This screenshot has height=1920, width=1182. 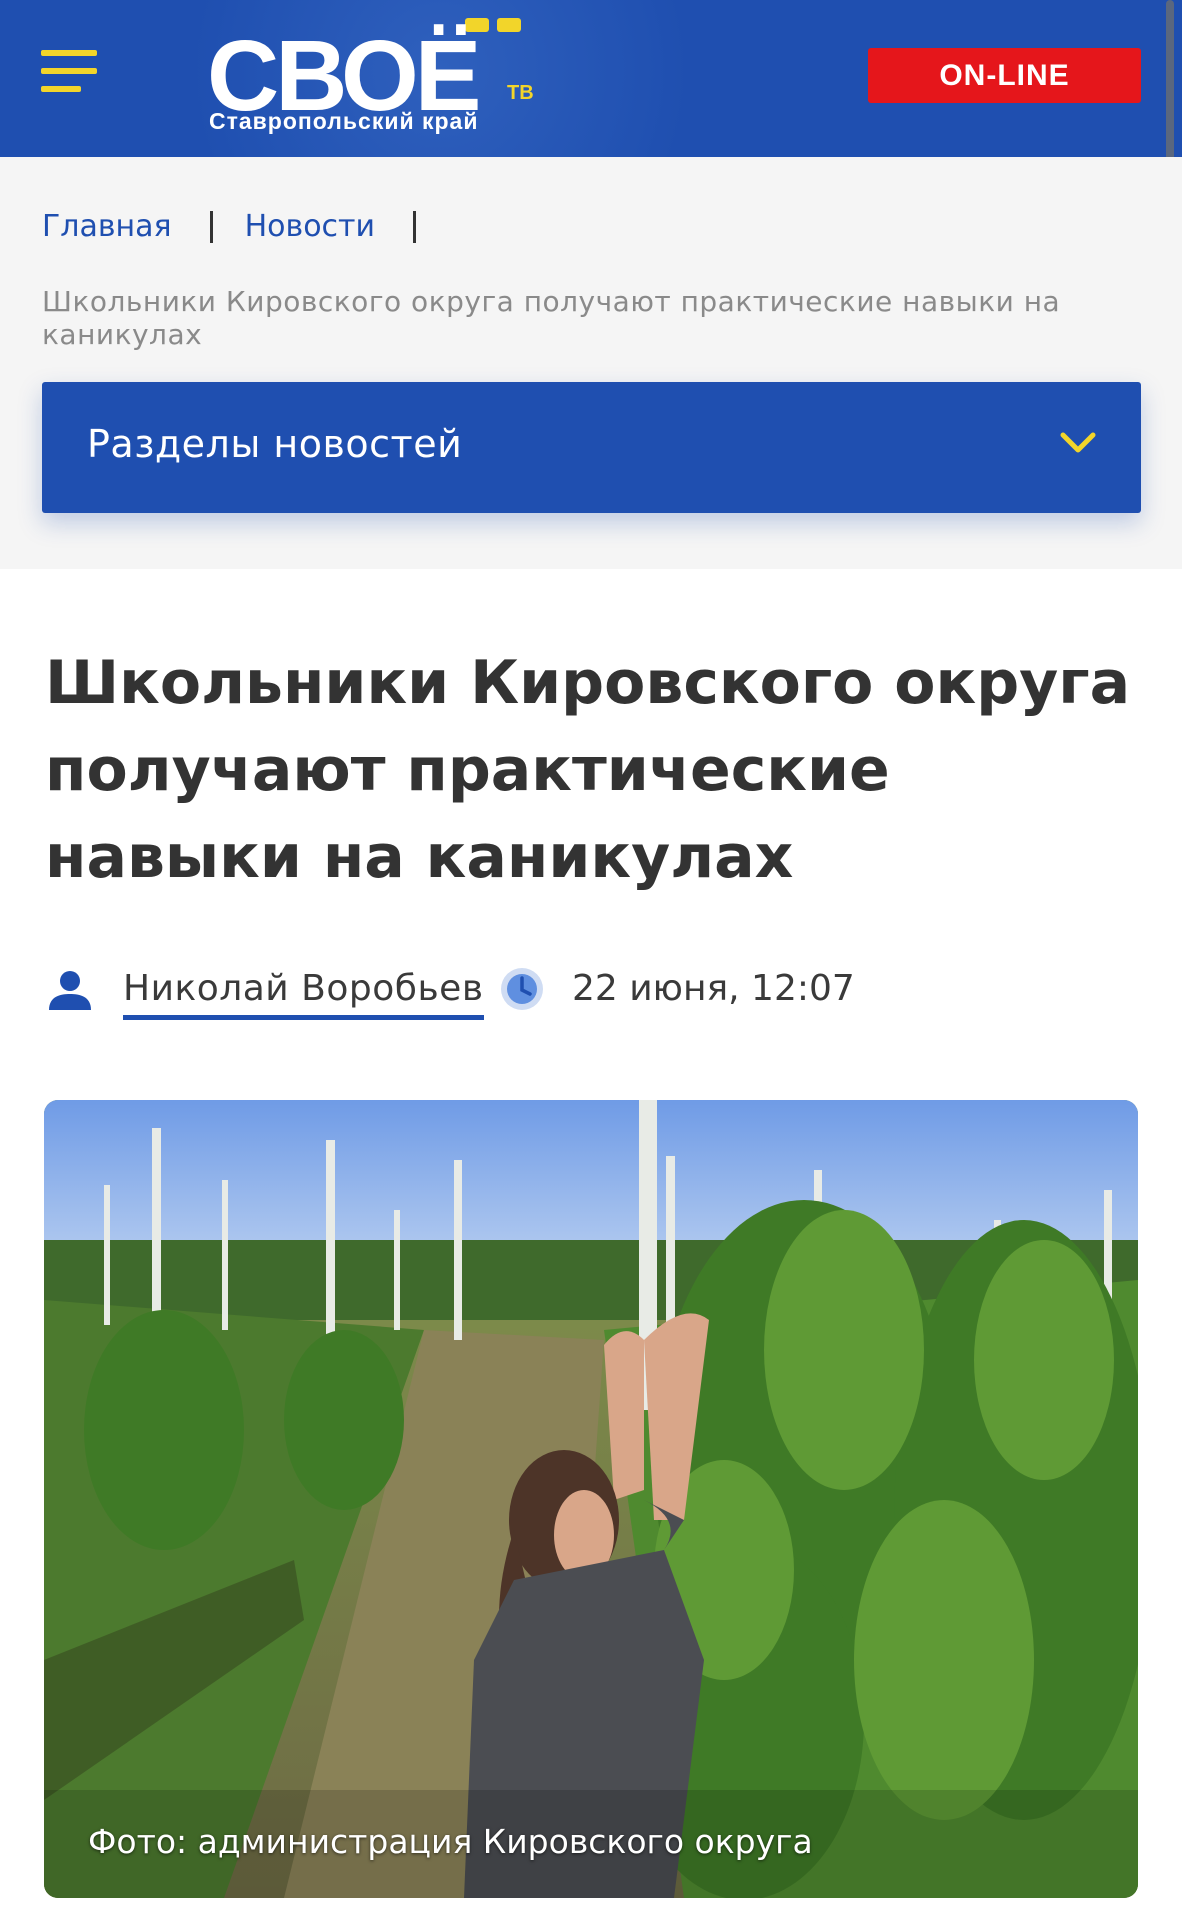 What do you see at coordinates (107, 226) in the screenshot?
I see `breadcrumb-home-link: Главная` at bounding box center [107, 226].